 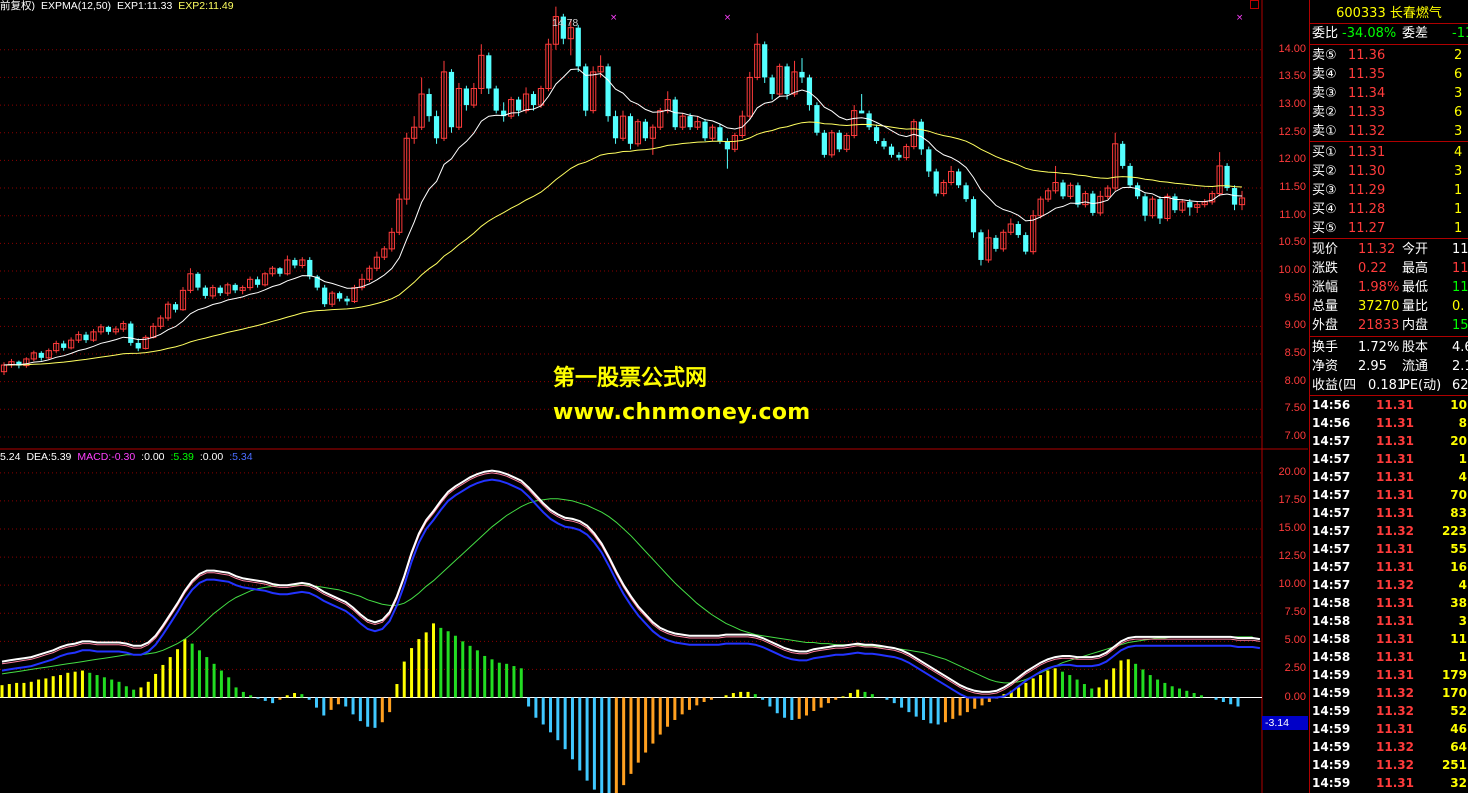 I want to click on fundamental-stat-row: 净资 2.95 流通 2.17, so click(x=1390, y=366).